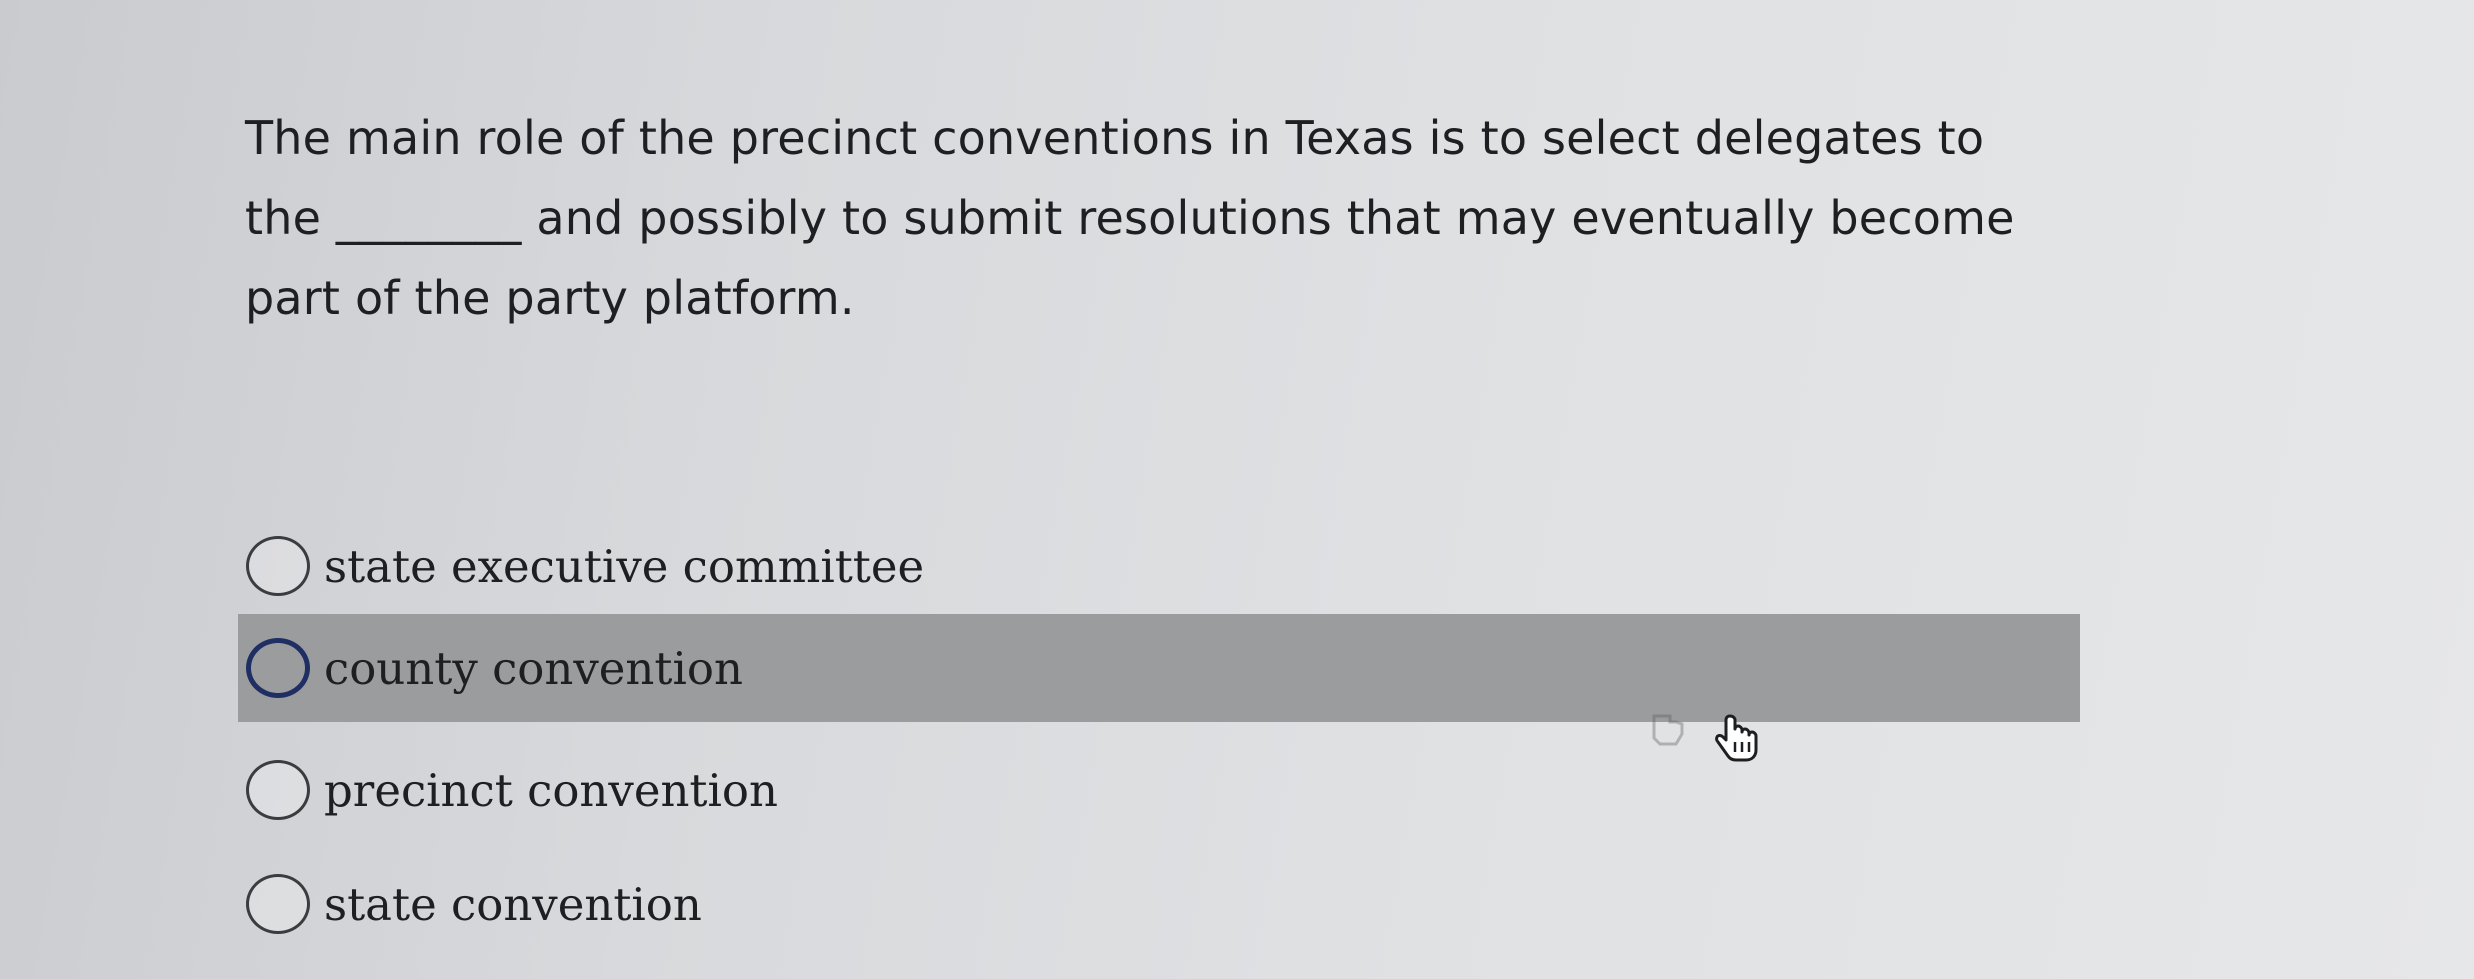 Image resolution: width=2474 pixels, height=979 pixels. I want to click on cursor-ghost-icon, so click(1668, 730).